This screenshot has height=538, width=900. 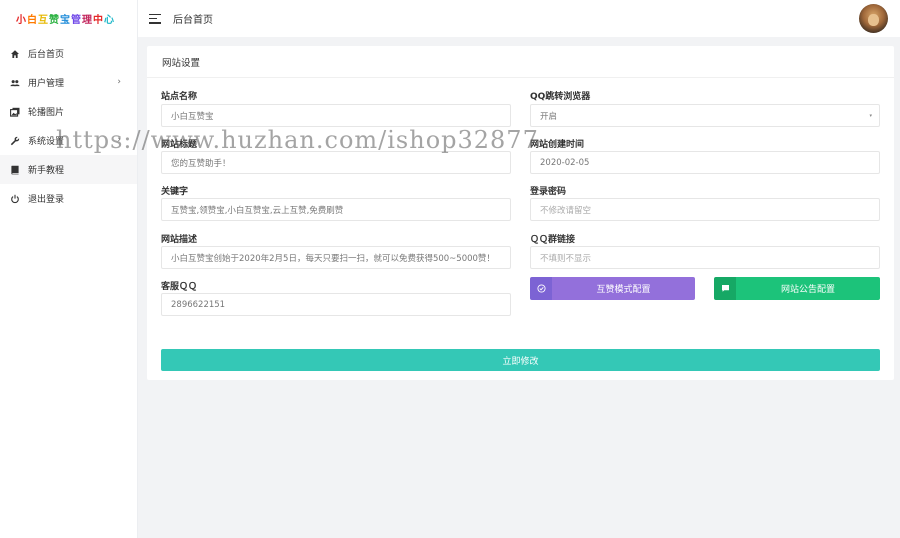 What do you see at coordinates (76, 20) in the screenshot?
I see `logo-char: 管` at bounding box center [76, 20].